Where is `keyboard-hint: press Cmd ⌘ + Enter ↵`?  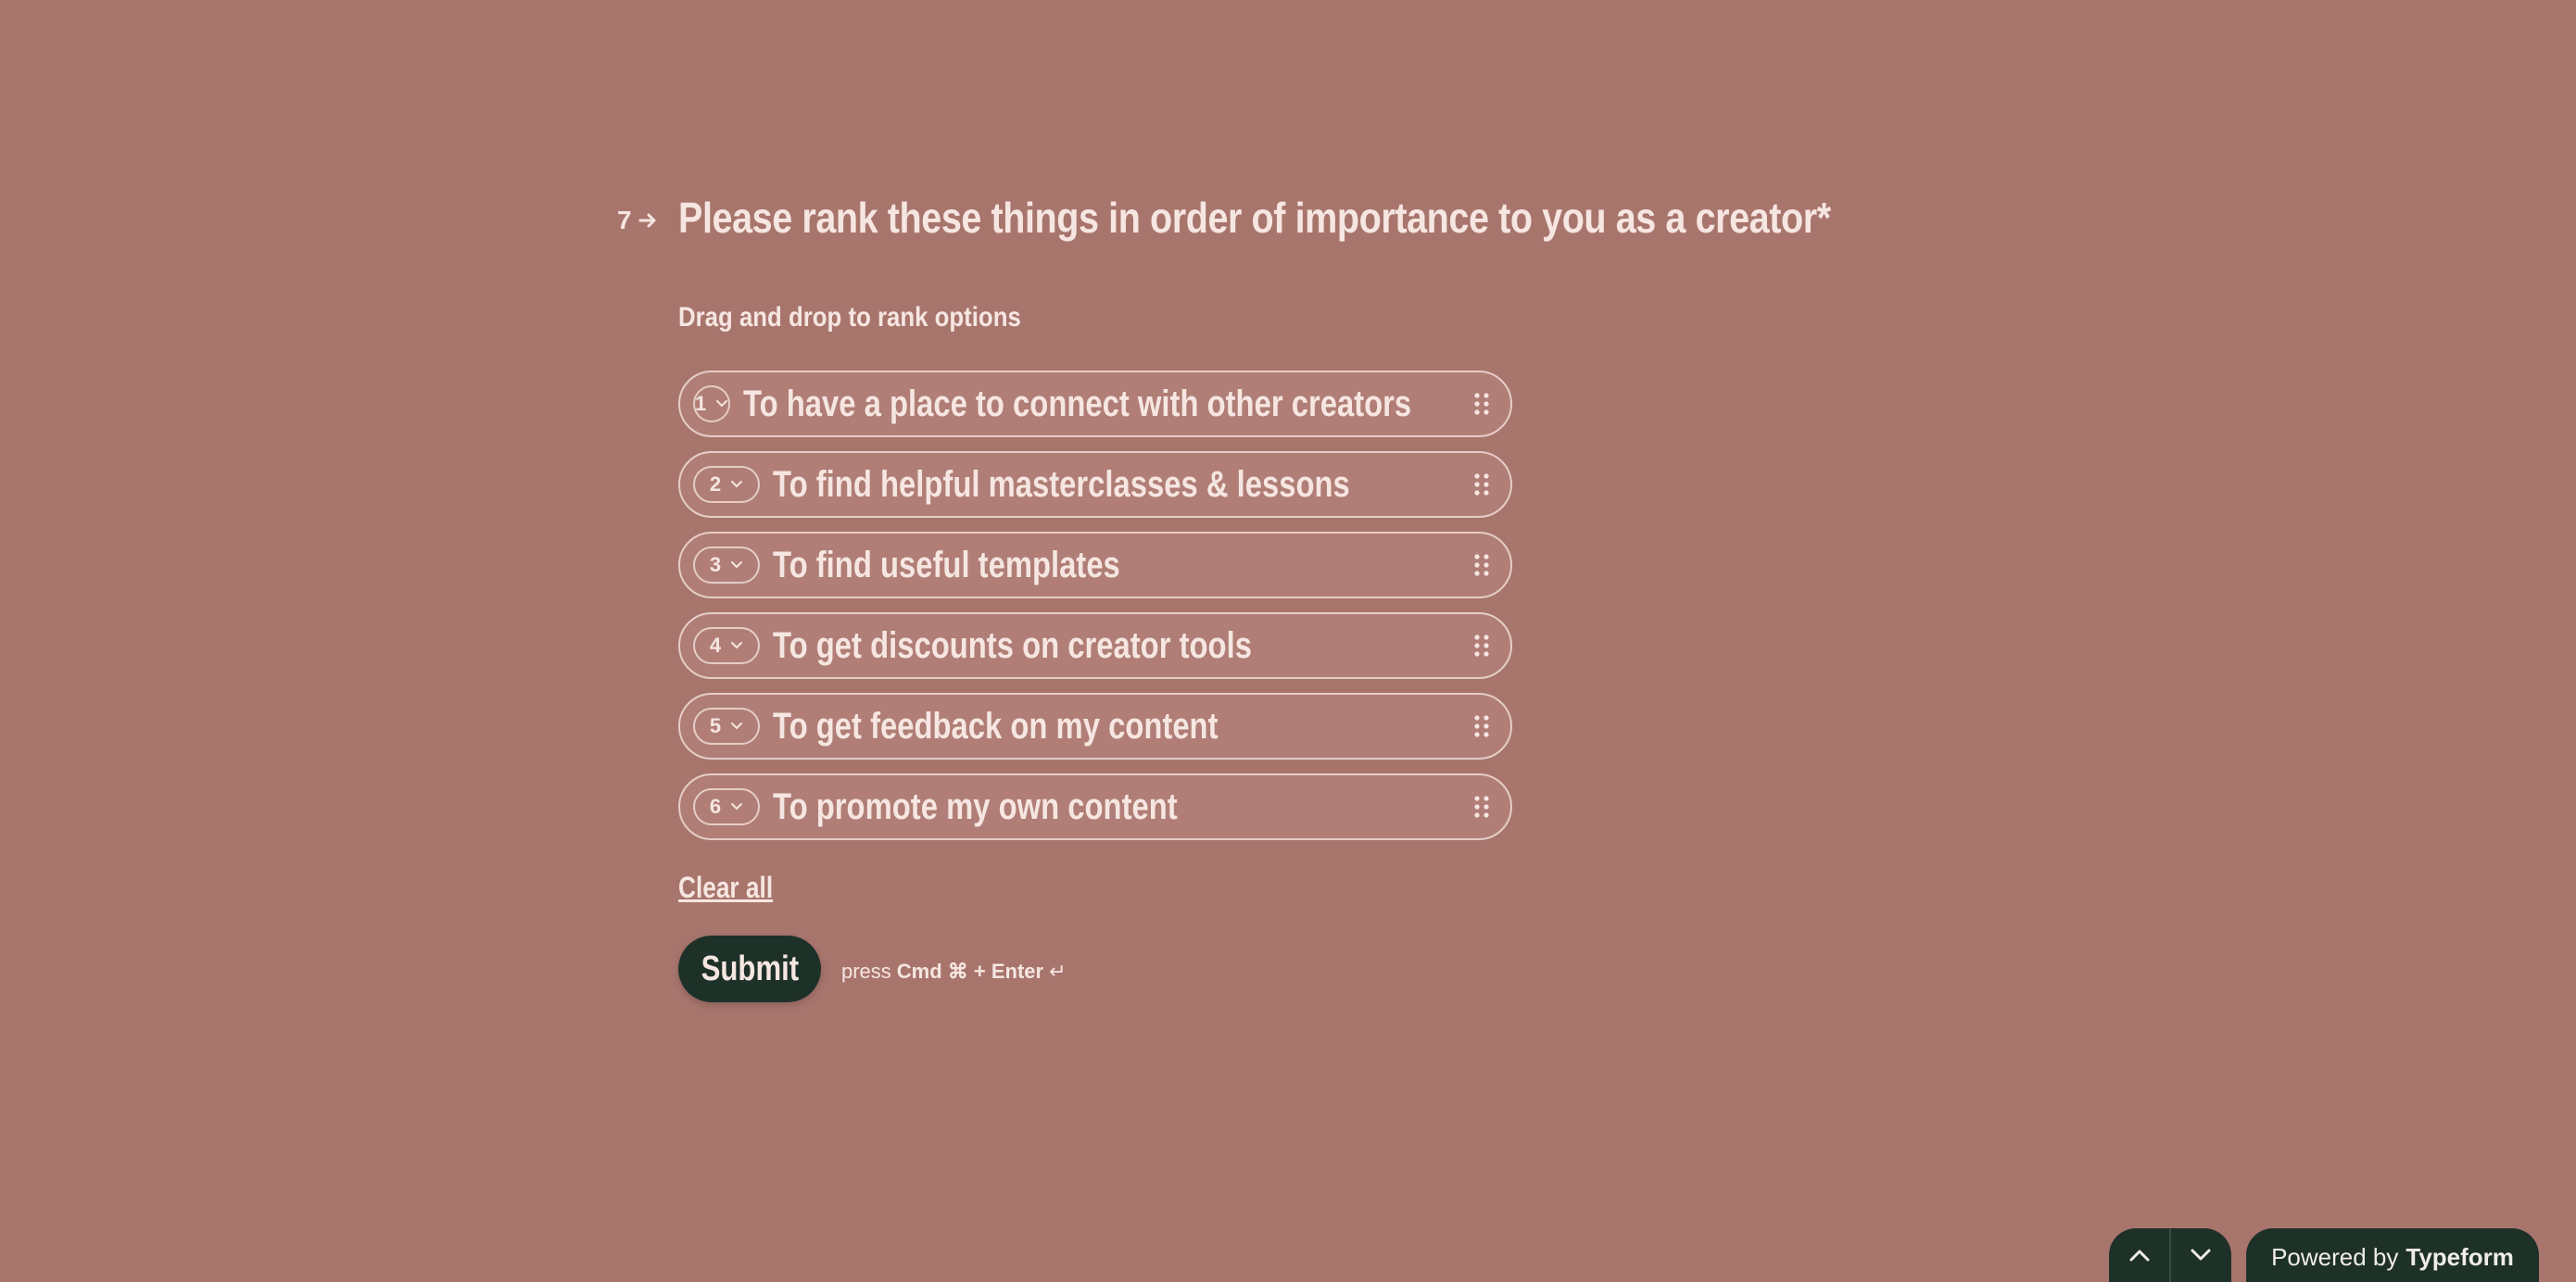 keyboard-hint: press Cmd ⌘ + Enter ↵ is located at coordinates (954, 972).